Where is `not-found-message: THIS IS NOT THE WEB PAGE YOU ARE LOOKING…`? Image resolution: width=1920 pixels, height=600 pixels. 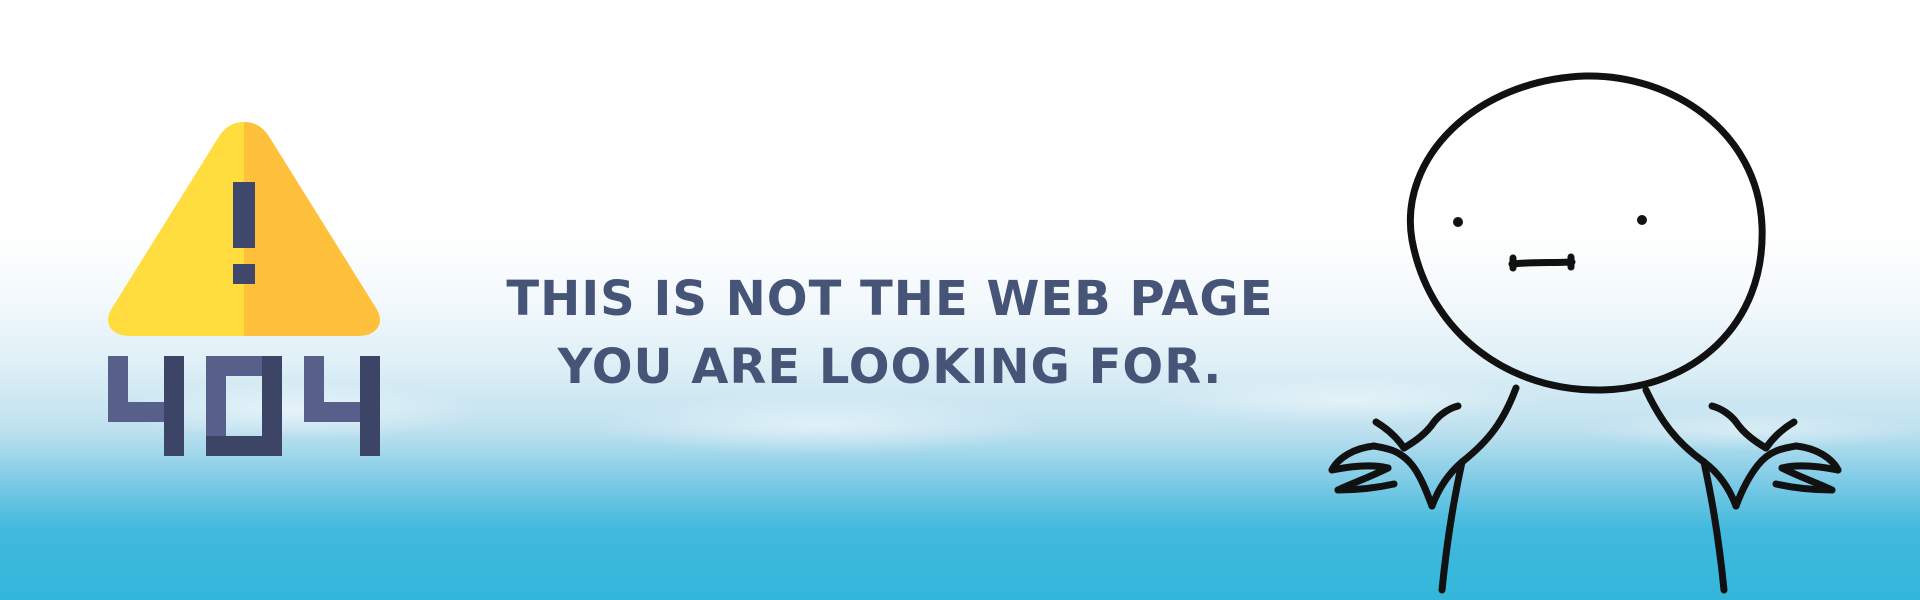 not-found-message: THIS IS NOT THE WEB PAGE YOU ARE LOOKING… is located at coordinates (890, 333).